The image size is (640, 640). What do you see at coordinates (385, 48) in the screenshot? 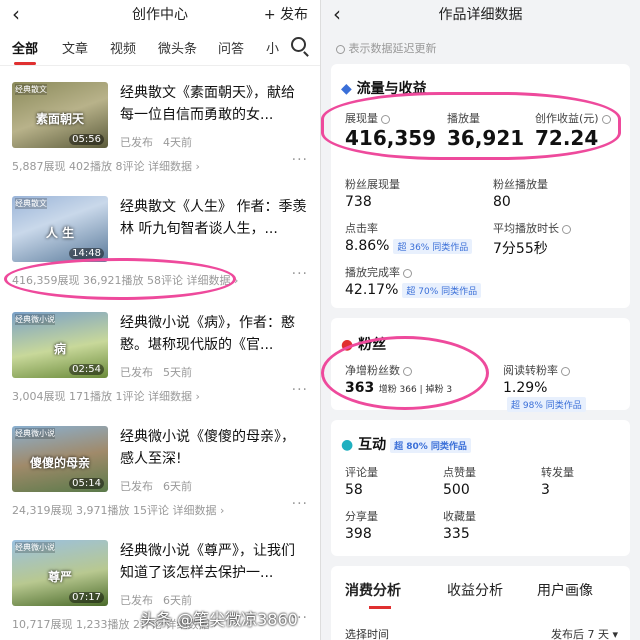
I see `delay-note: 表示数据延迟更新` at bounding box center [385, 48].